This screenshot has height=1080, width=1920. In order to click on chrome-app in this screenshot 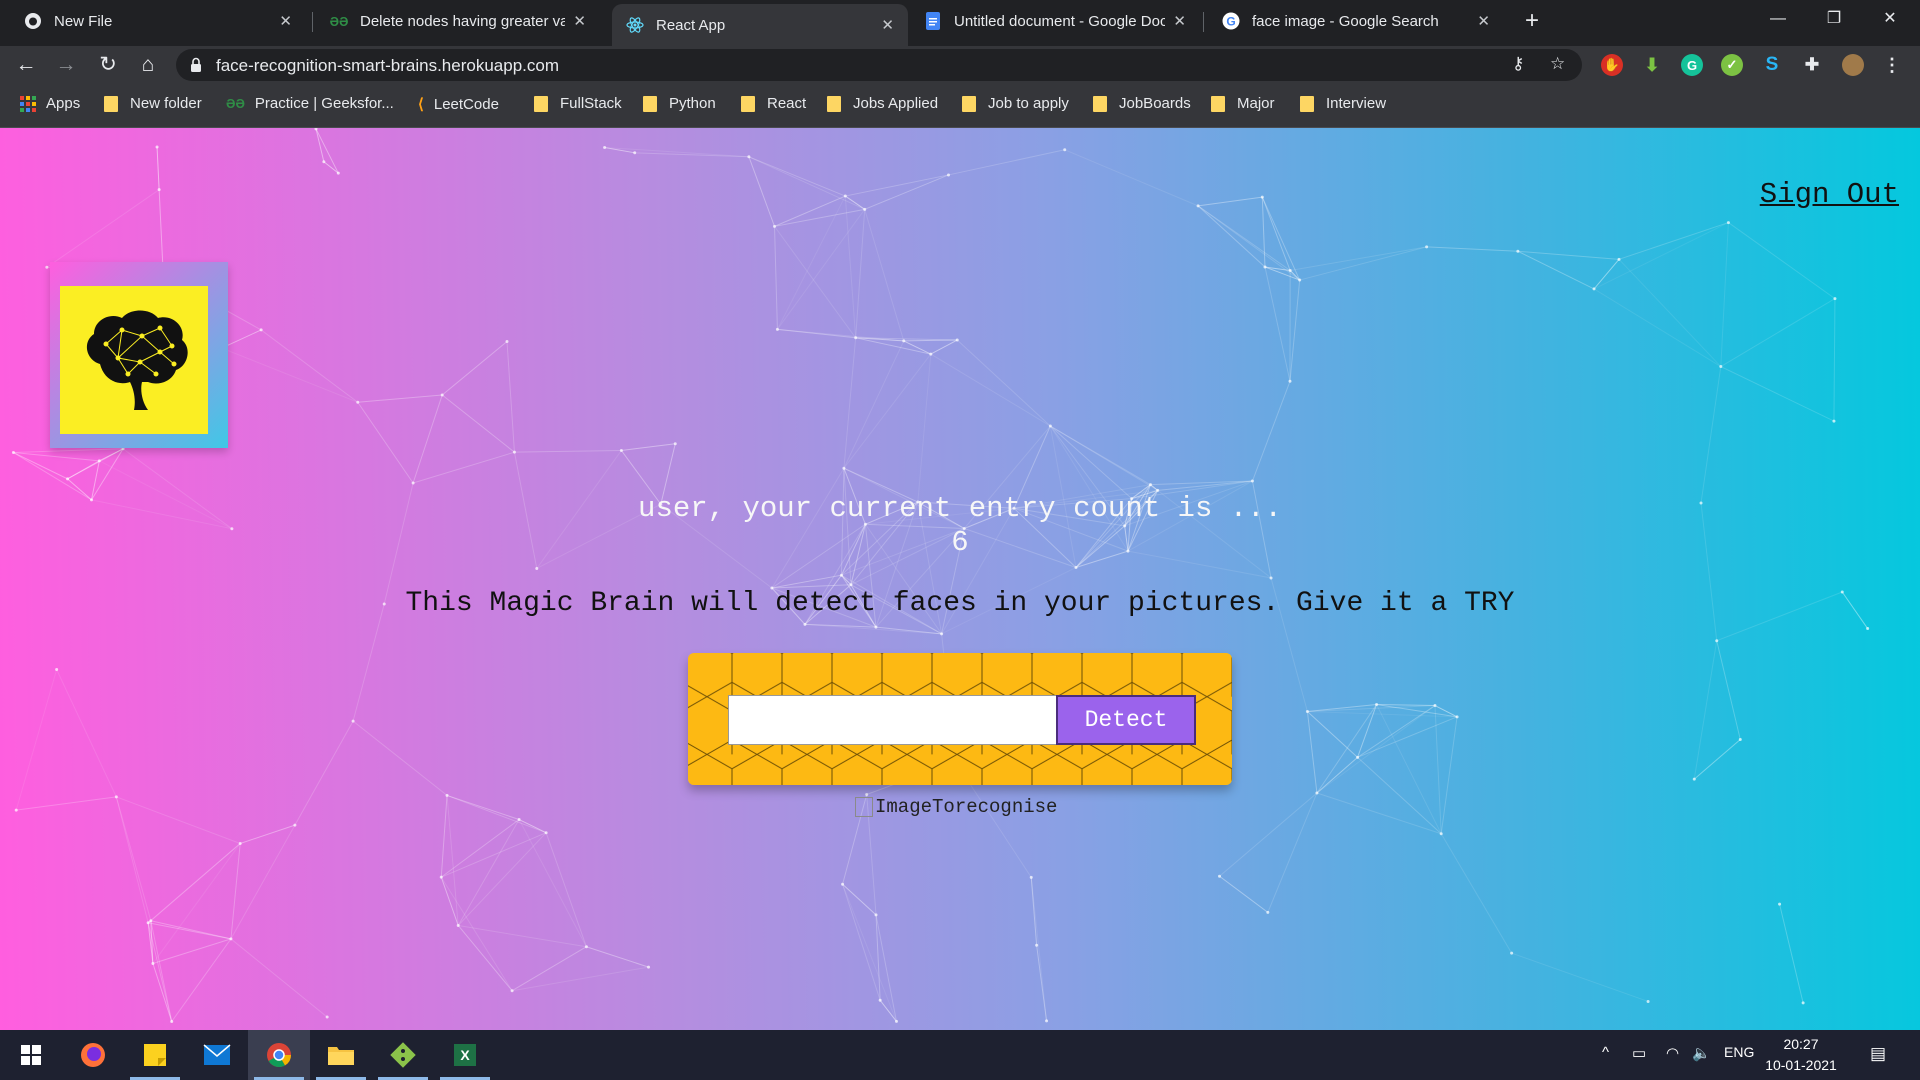, I will do `click(279, 1055)`.